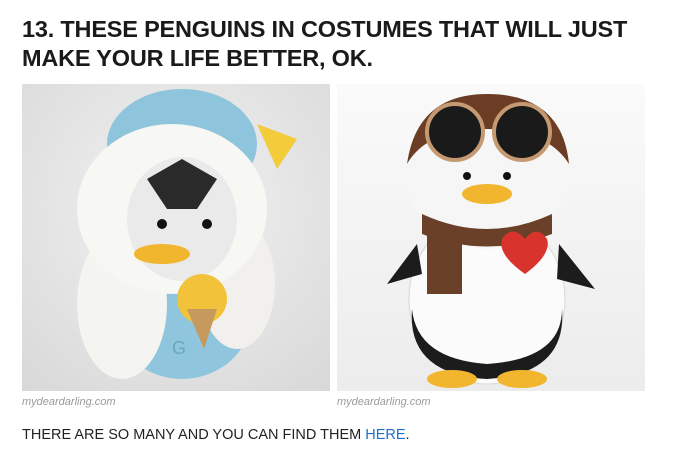 The image size is (677, 465). I want to click on image-credit-right: mydeardarling.com, so click(384, 402).